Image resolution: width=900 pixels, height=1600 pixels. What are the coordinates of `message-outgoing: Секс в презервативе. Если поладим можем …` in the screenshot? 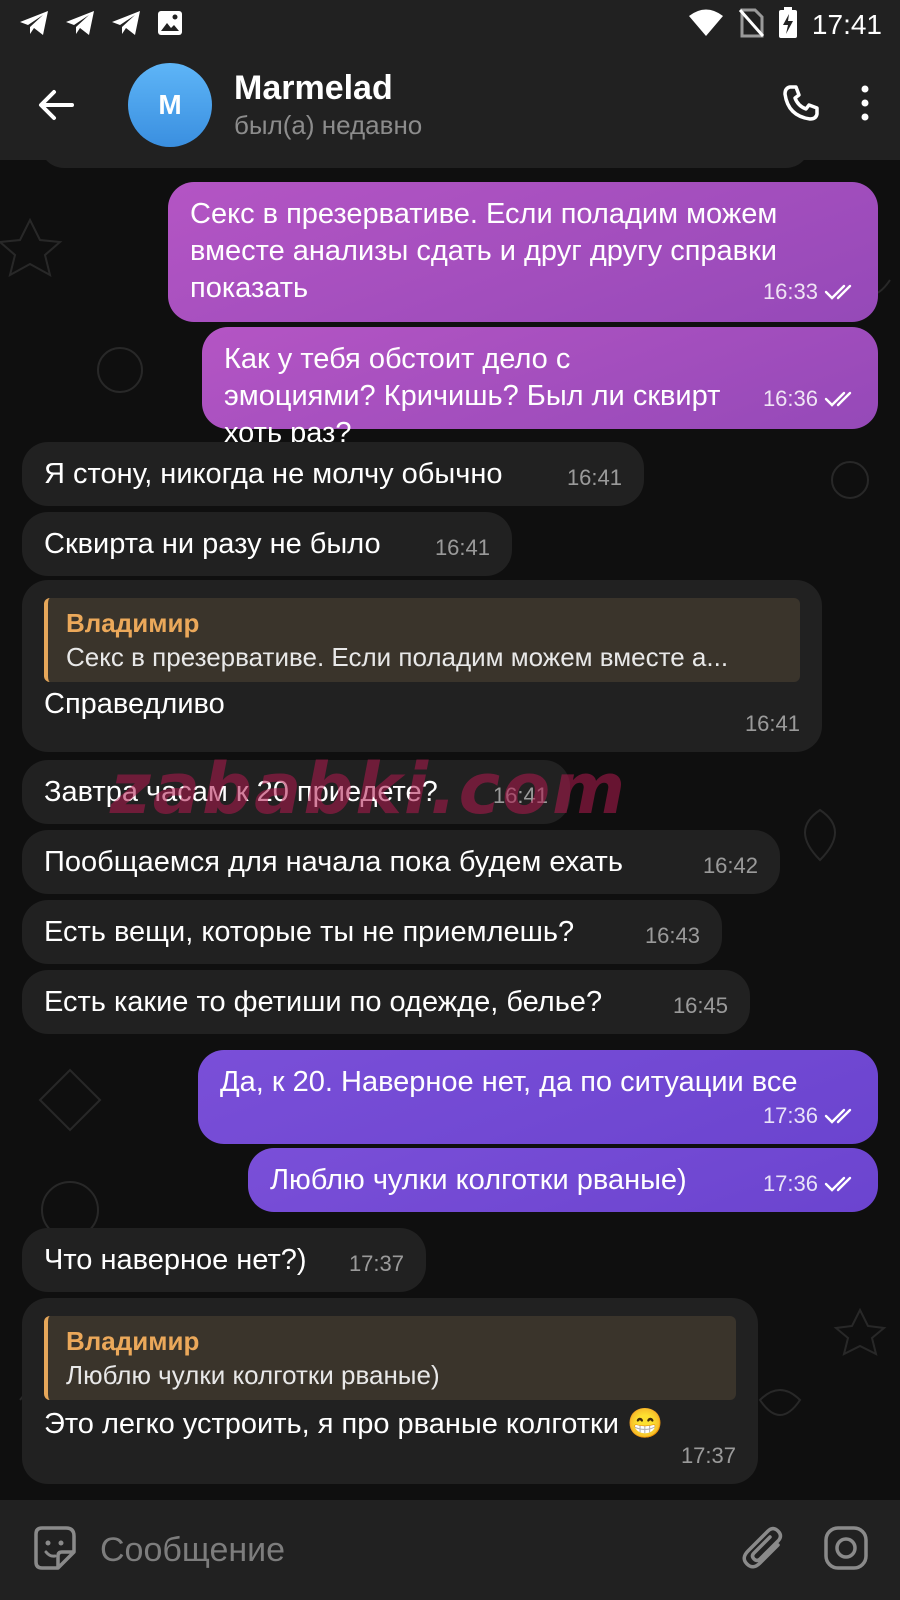 It's located at (523, 252).